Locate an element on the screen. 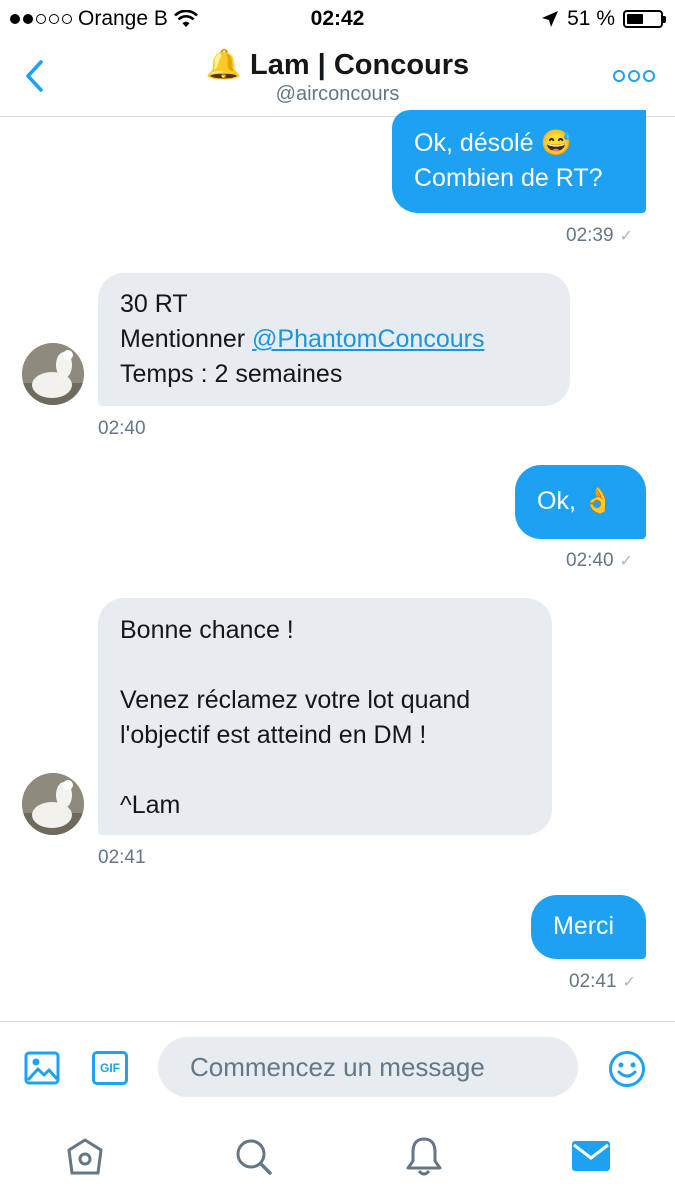 The width and height of the screenshot is (675, 1200). message-bubble-outgoing: Merci is located at coordinates (588, 927).